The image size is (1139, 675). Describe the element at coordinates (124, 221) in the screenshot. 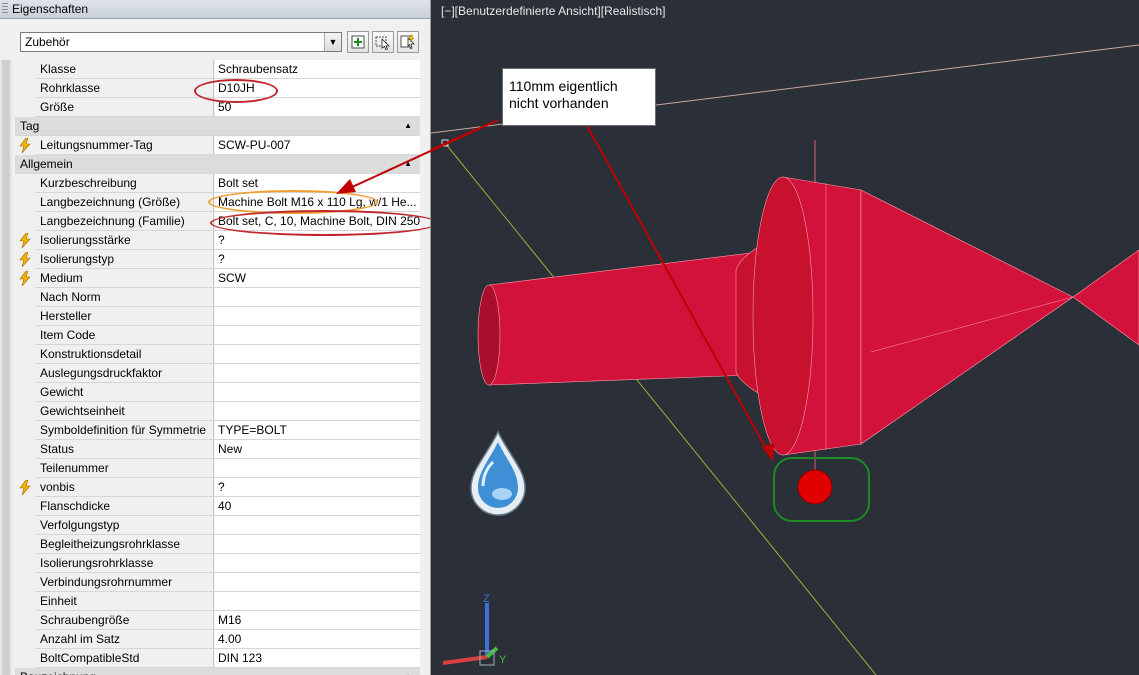

I see `property-label: Langbezeichnung (Familie)` at that location.